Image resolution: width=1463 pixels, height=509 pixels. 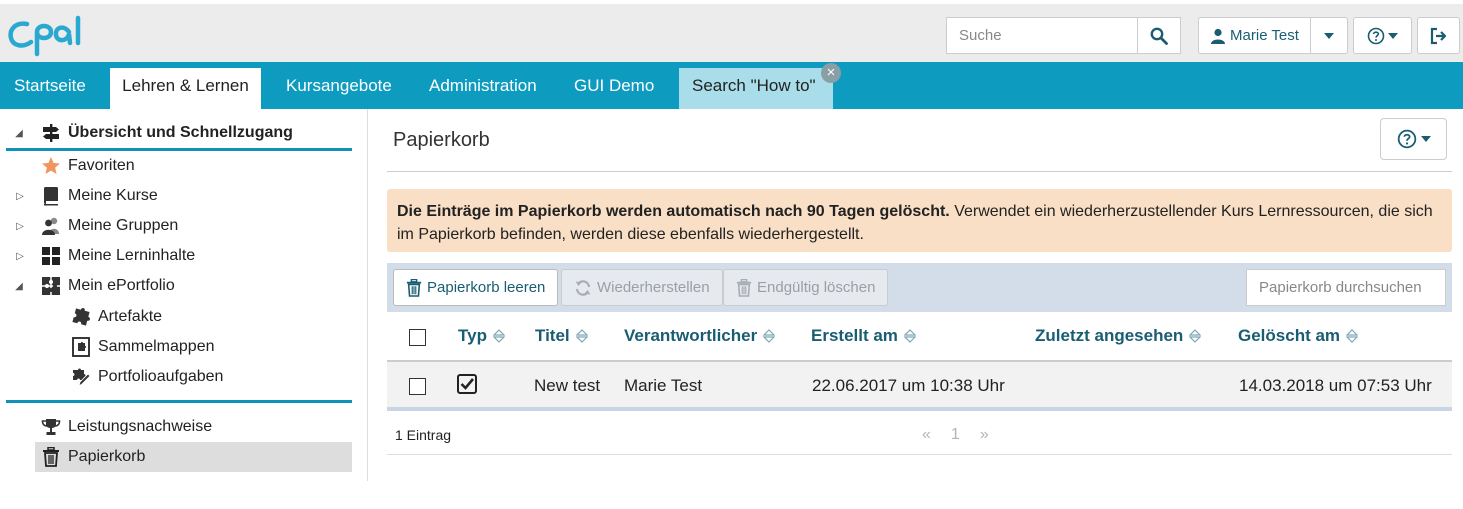 I want to click on help-menu-button, so click(x=1382, y=35).